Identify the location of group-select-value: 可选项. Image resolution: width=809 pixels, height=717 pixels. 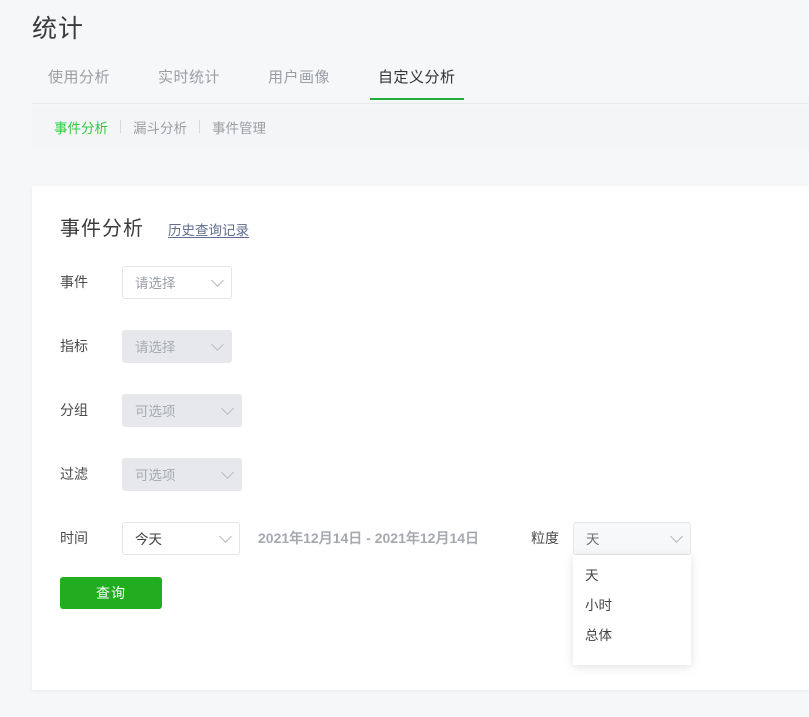
(155, 411).